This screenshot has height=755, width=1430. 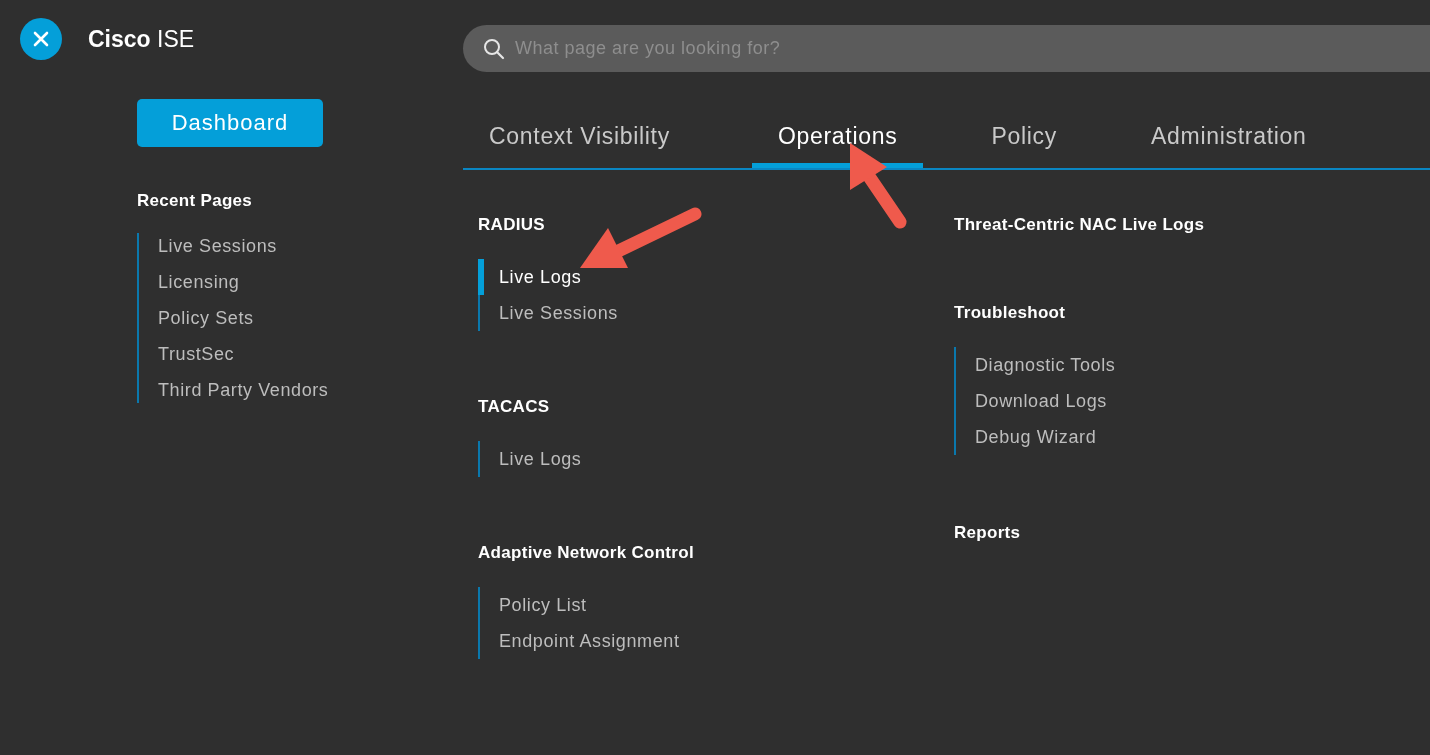 What do you see at coordinates (310, 318) in the screenshot?
I see `recent-page-link: Policy Sets` at bounding box center [310, 318].